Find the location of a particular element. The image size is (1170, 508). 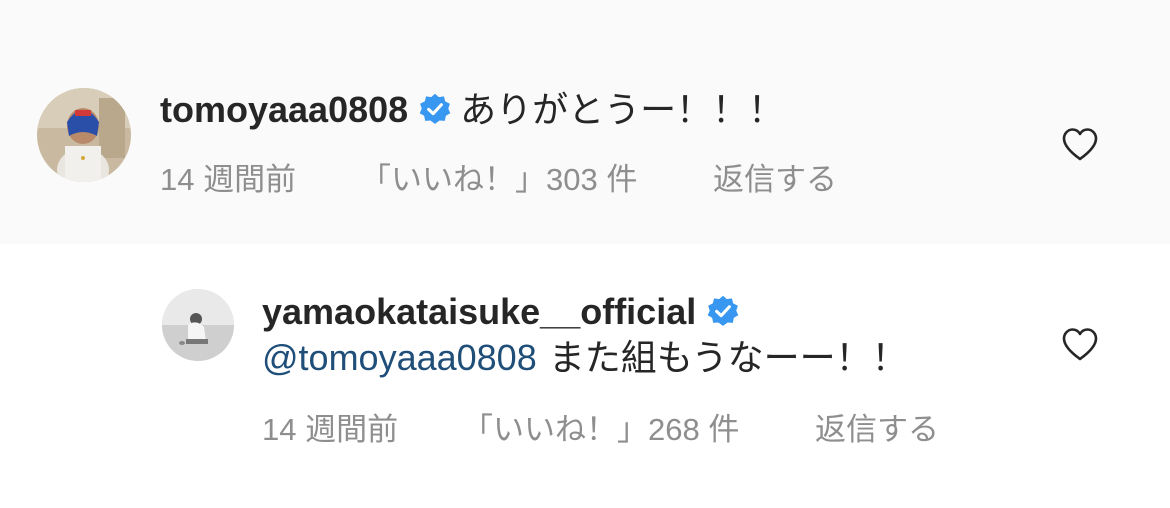

username-link: tomoyaaa0808 is located at coordinates (284, 109).